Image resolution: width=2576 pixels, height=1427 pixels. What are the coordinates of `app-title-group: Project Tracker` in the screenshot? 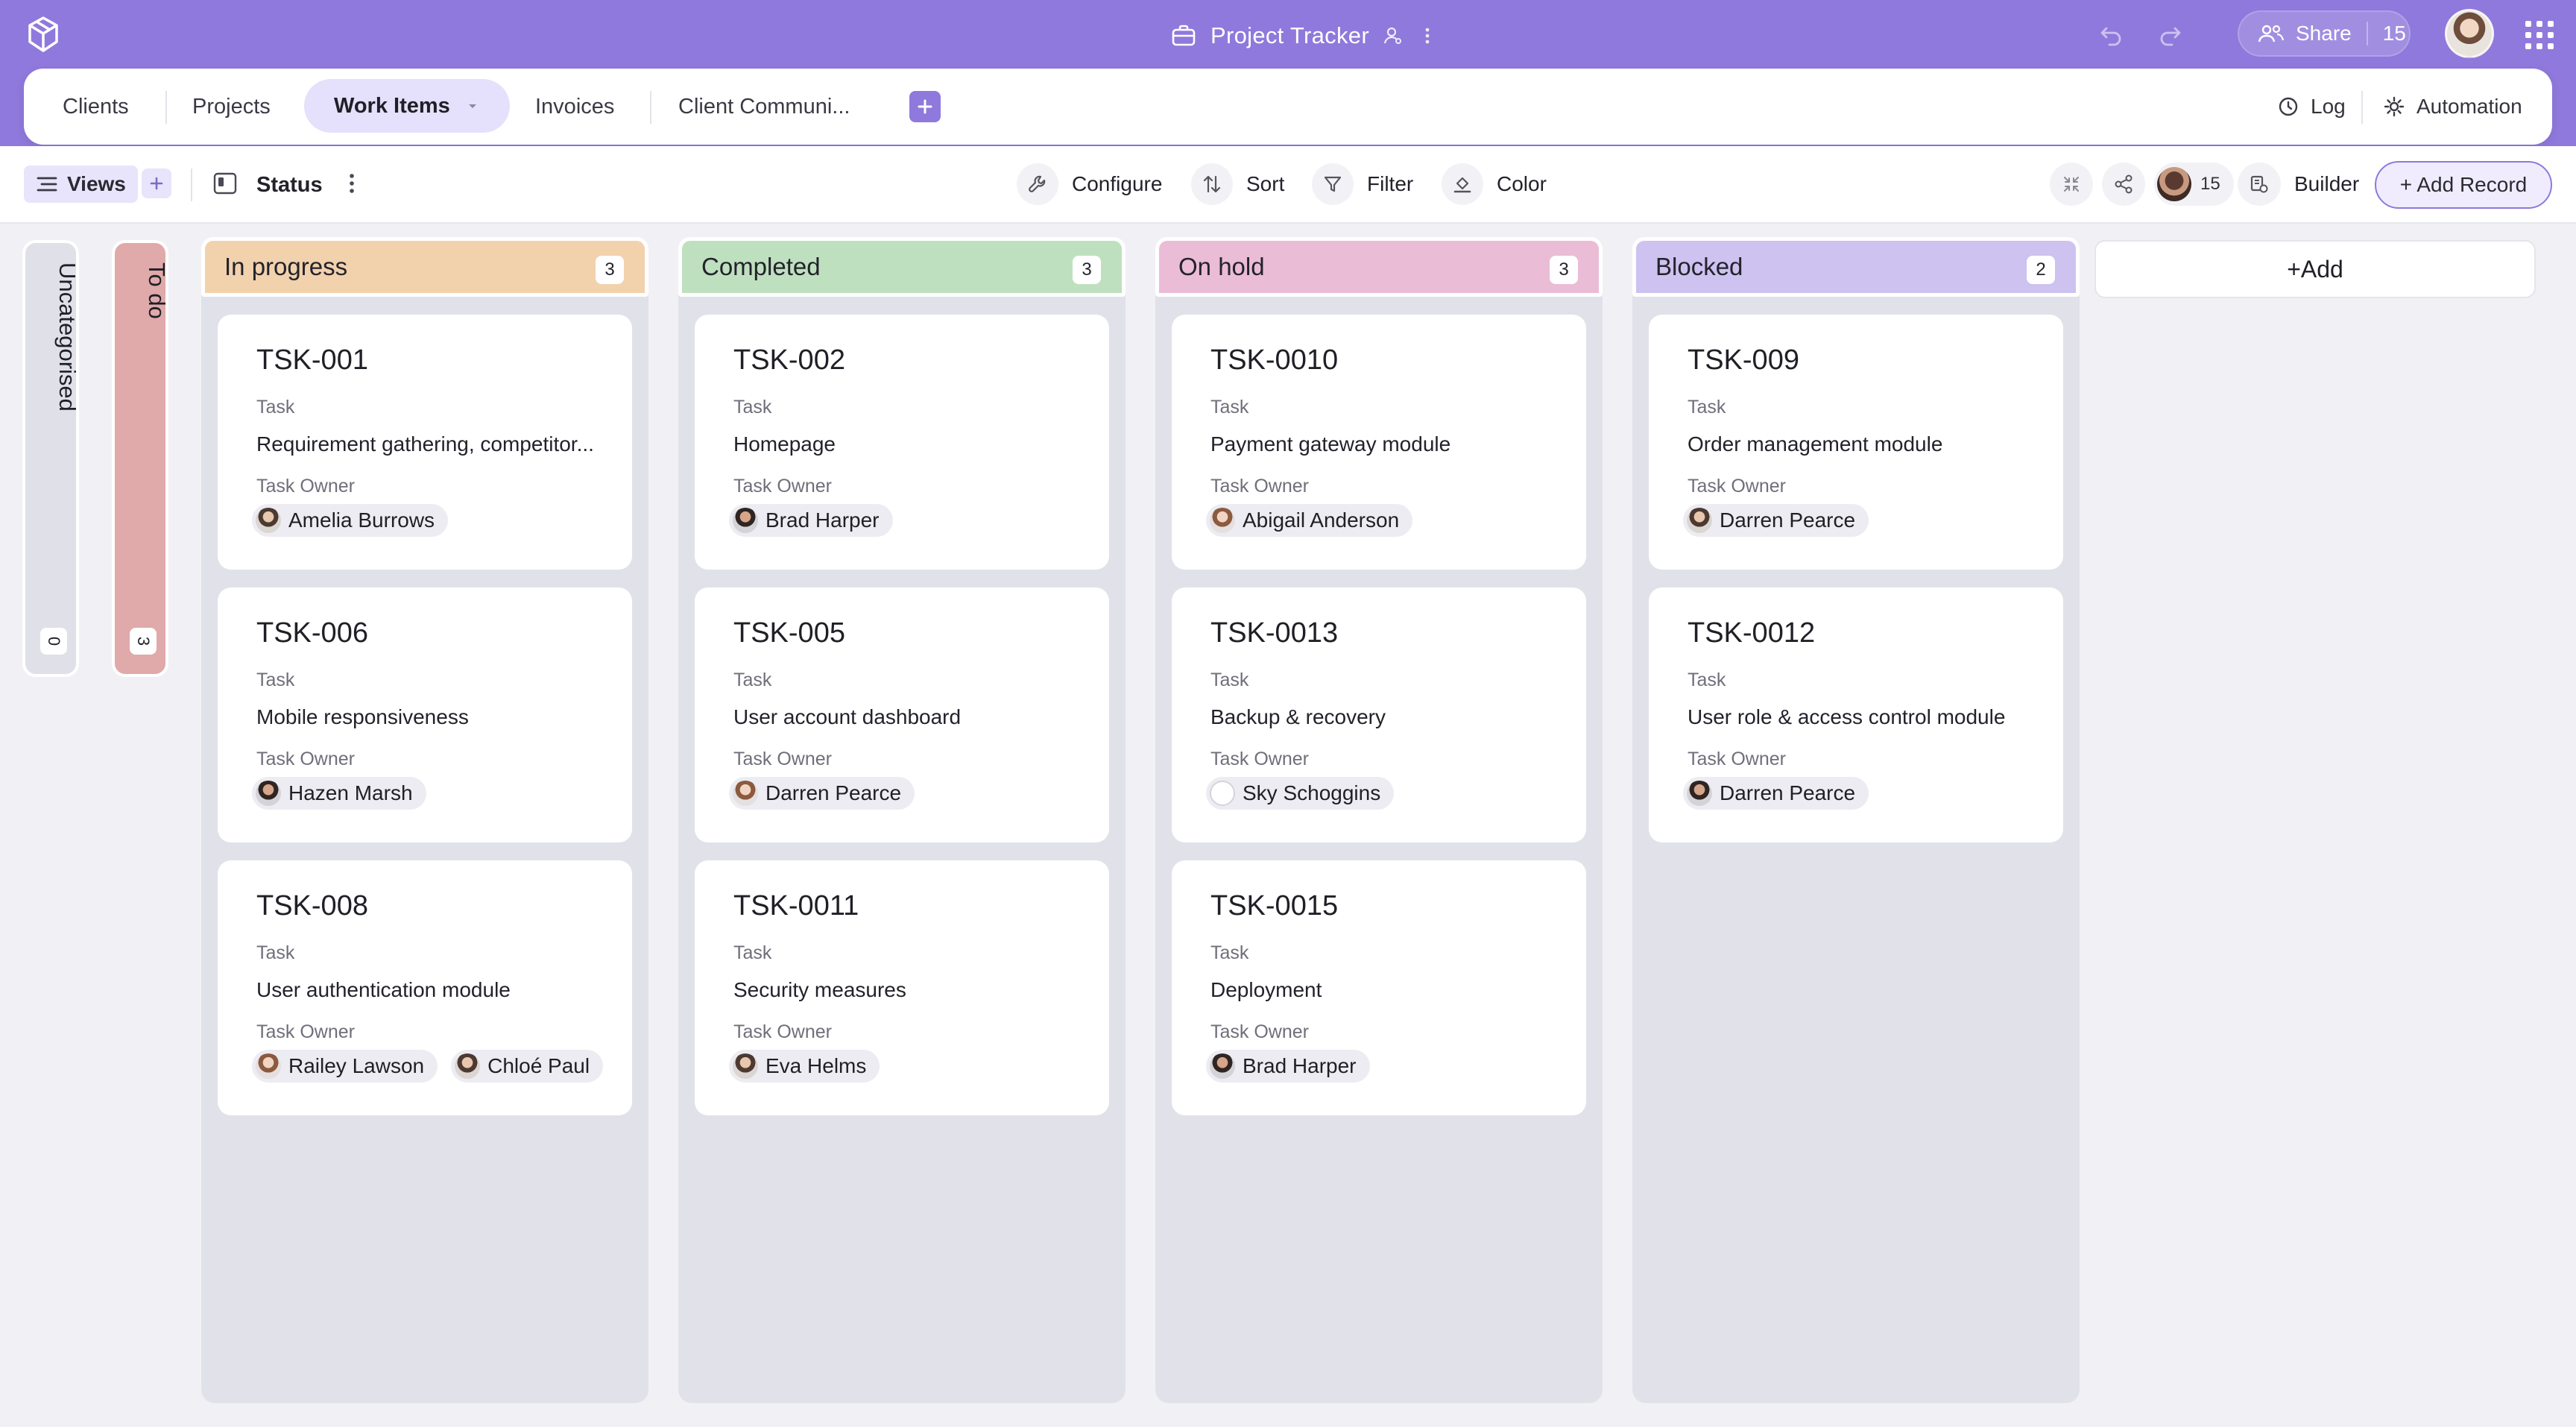 It's located at (1304, 36).